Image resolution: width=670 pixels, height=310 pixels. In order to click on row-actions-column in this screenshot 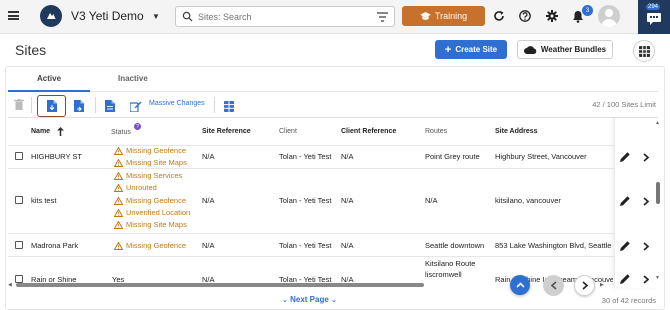, I will do `click(636, 203)`.